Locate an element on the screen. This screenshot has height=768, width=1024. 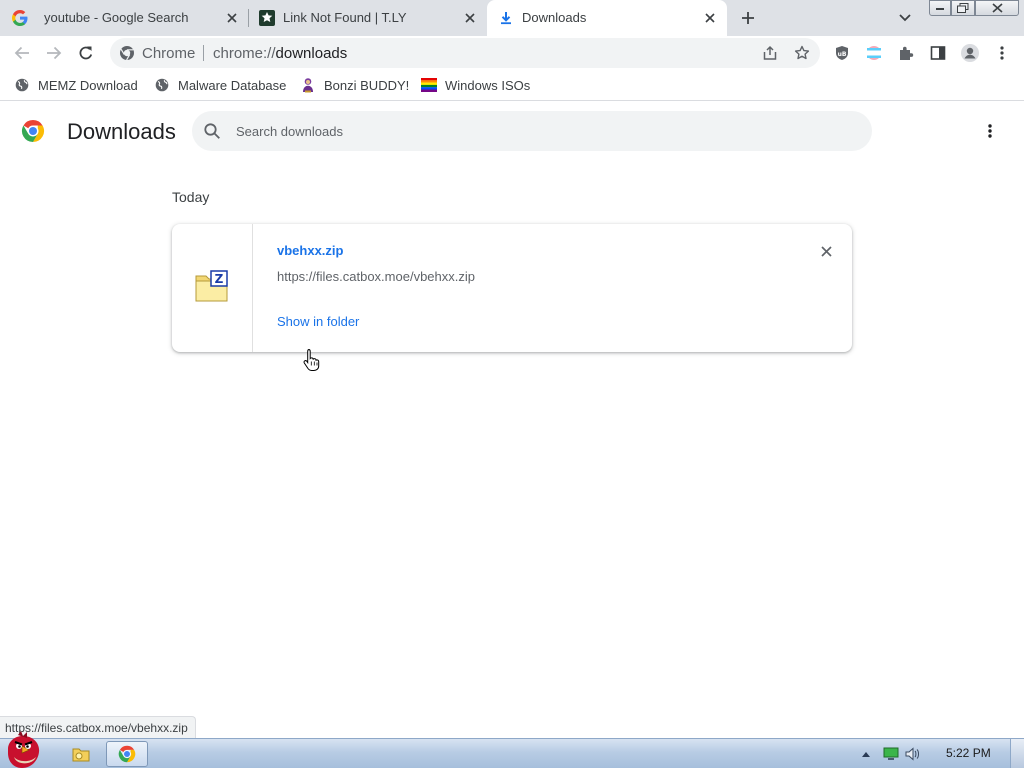
share-icon is located at coordinates (770, 53).